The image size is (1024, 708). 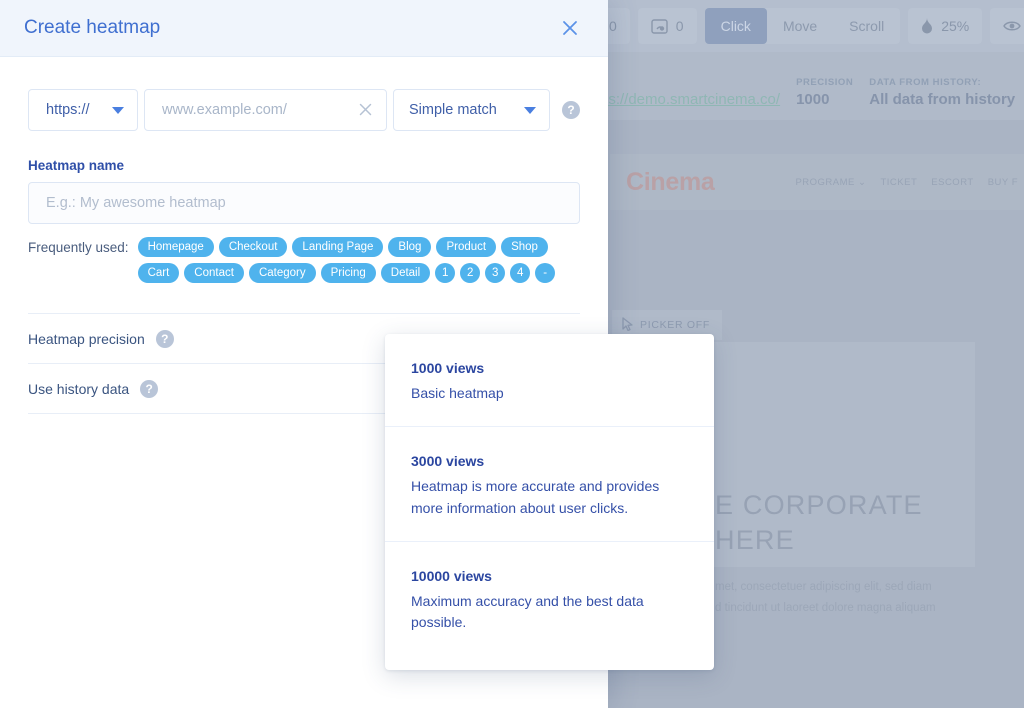 I want to click on heatmap-name-label: Heatmap name, so click(x=76, y=165).